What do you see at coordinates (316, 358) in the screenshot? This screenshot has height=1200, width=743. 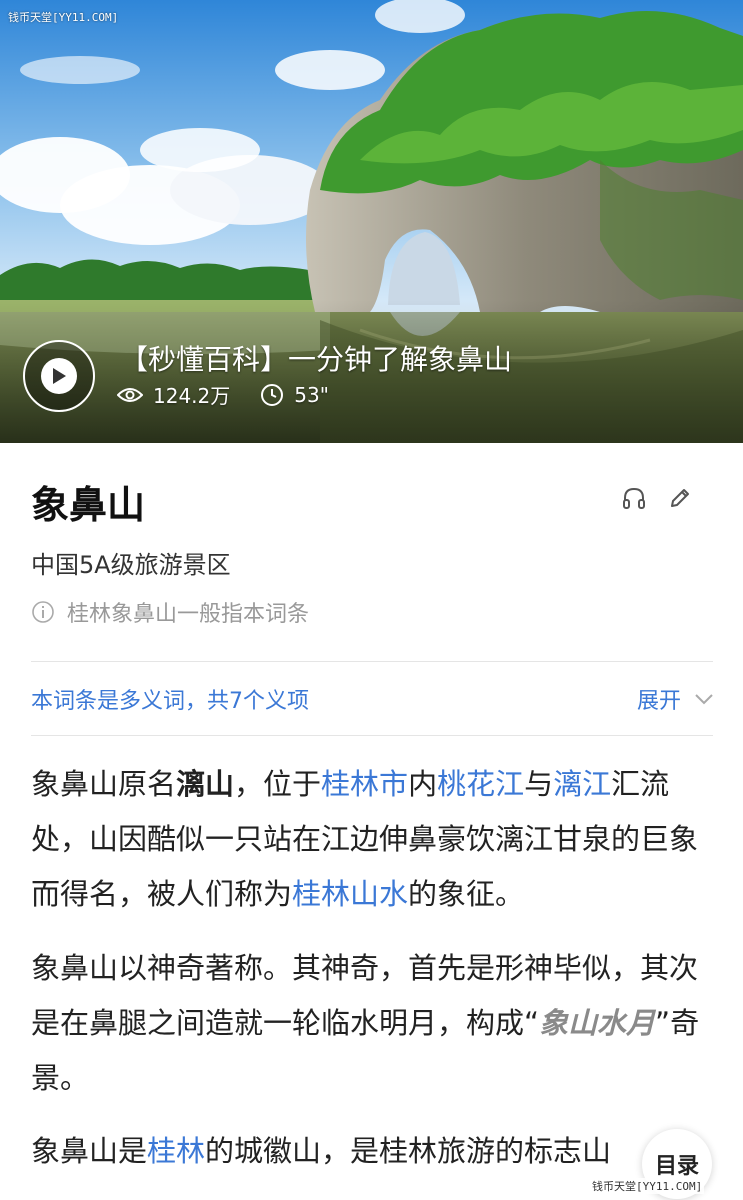 I see `video-title: 【秒懂百科】一分钟了解象鼻山` at bounding box center [316, 358].